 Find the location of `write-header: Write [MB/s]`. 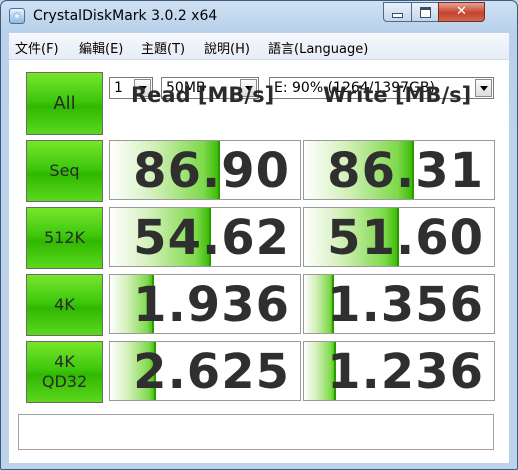

write-header: Write [MB/s] is located at coordinates (397, 95).